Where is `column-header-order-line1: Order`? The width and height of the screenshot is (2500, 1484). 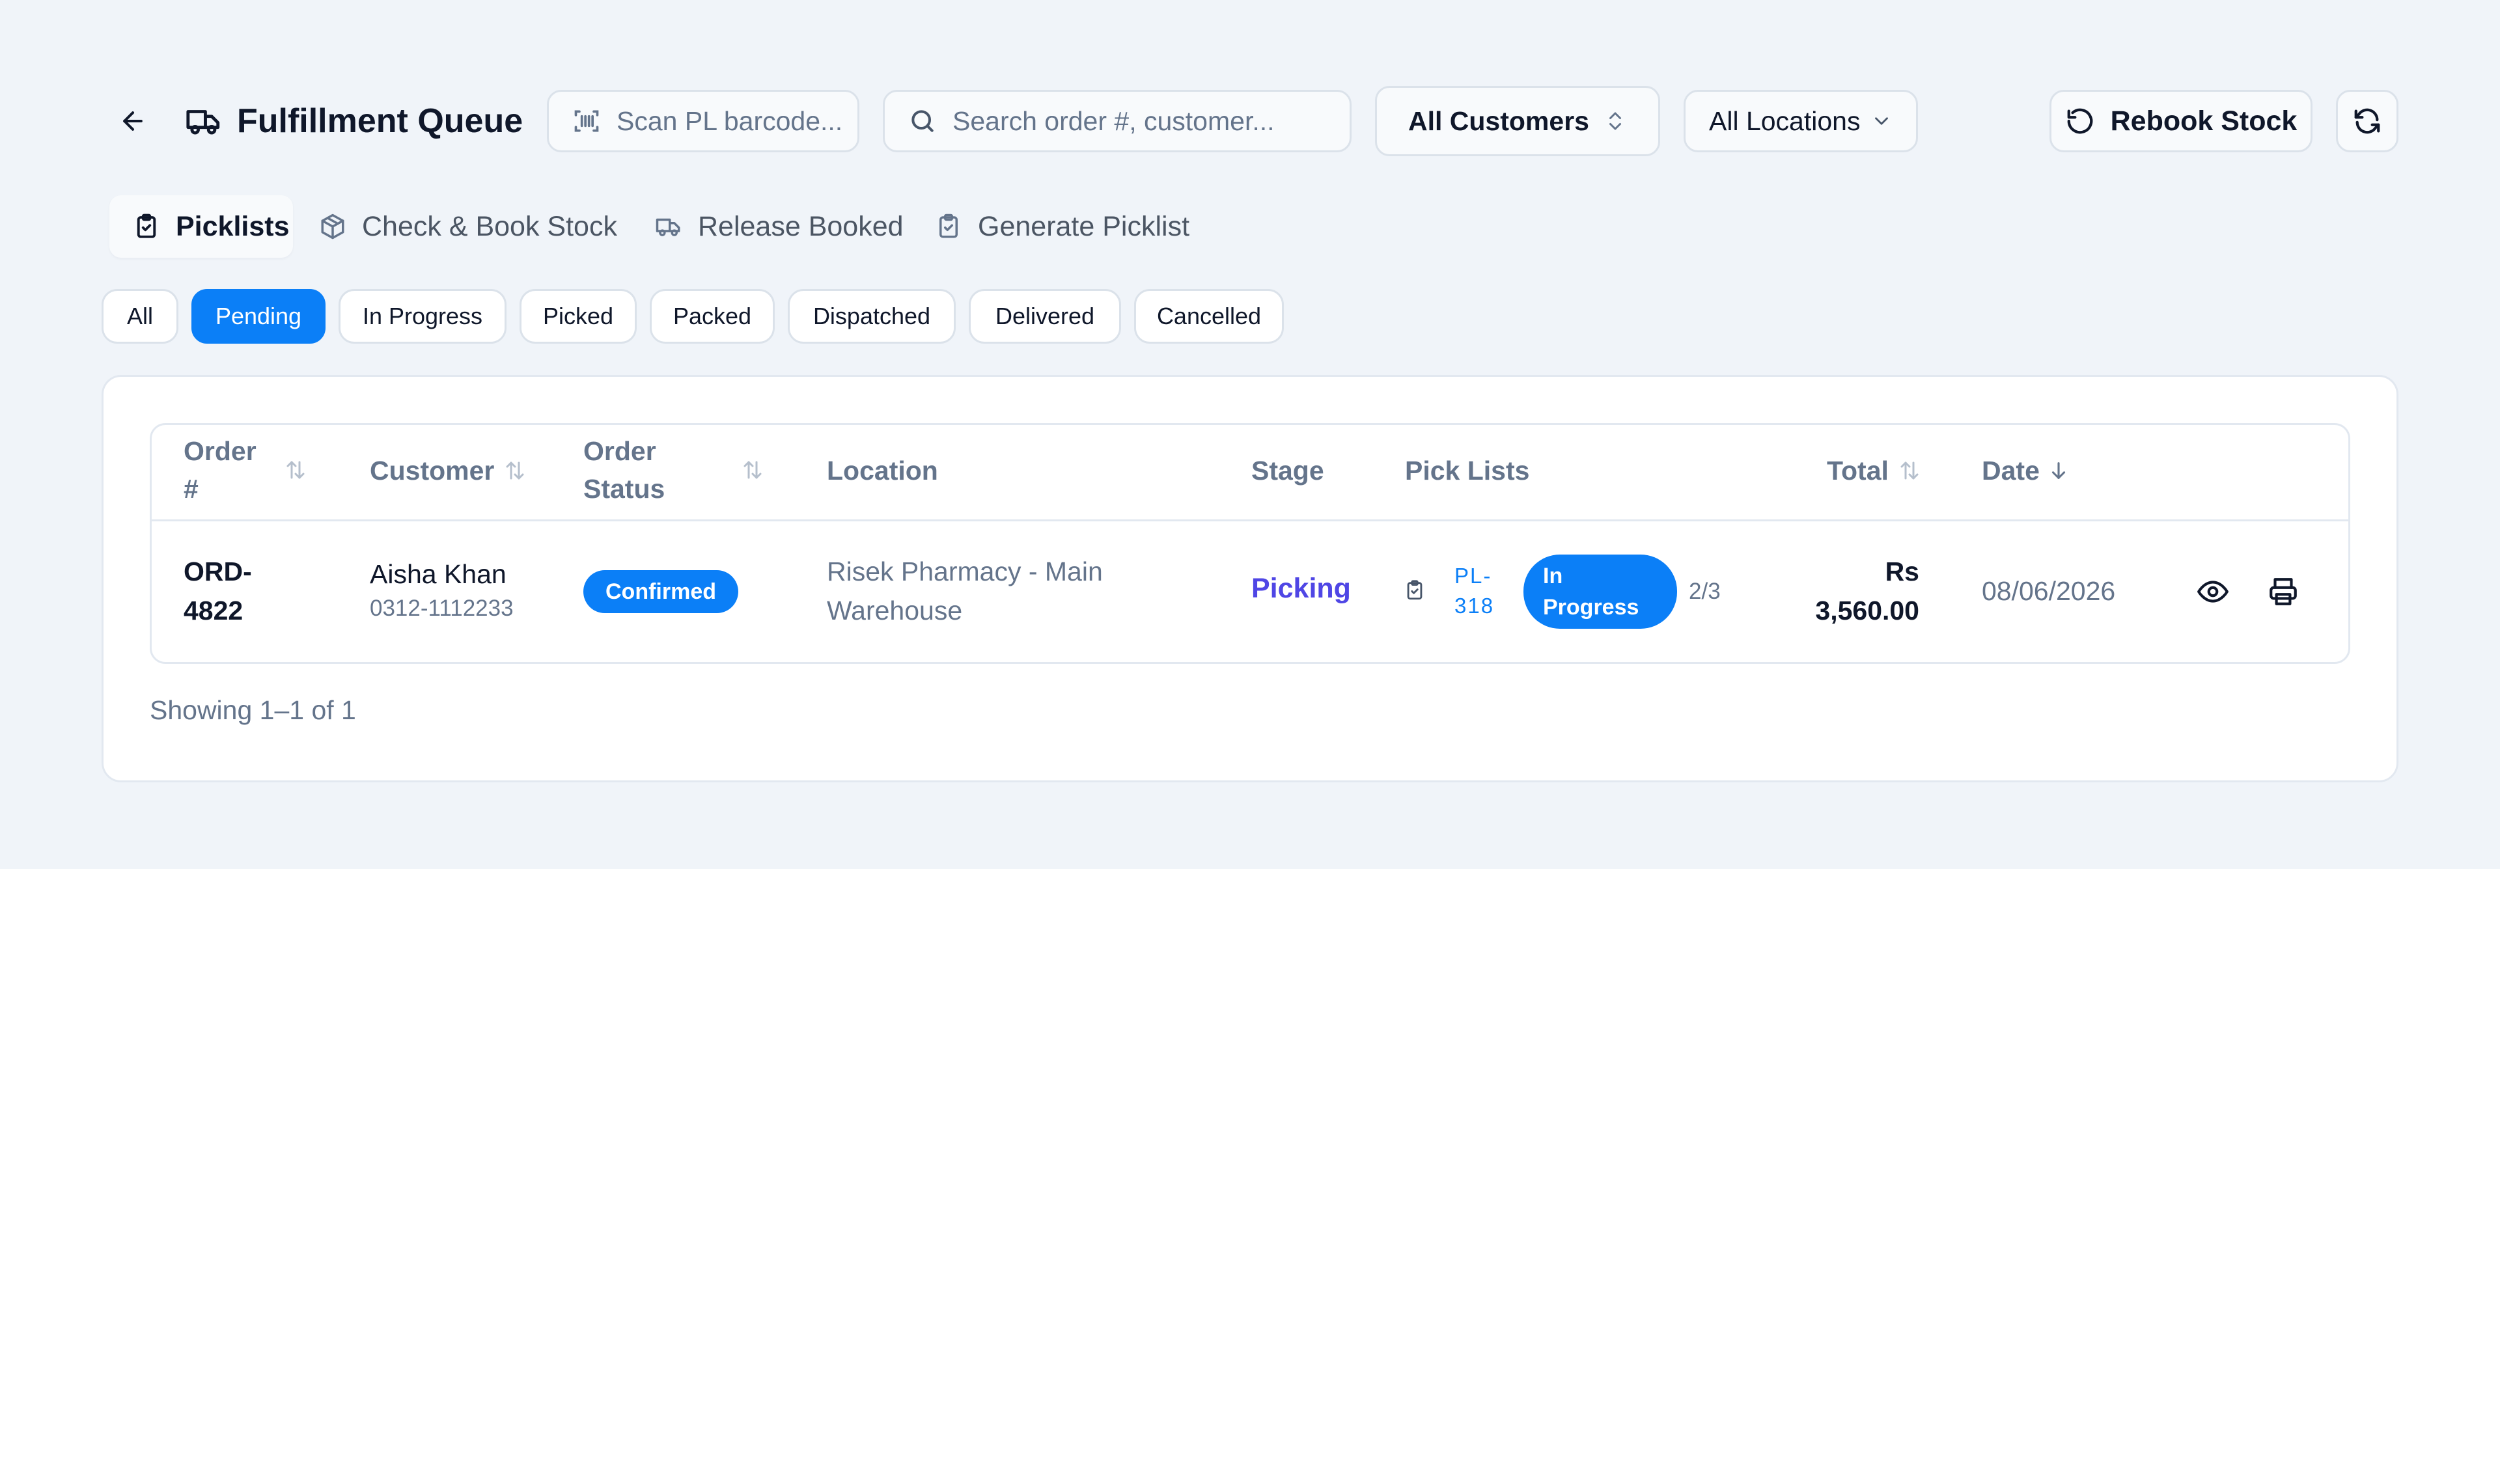 column-header-order-line1: Order is located at coordinates (220, 451).